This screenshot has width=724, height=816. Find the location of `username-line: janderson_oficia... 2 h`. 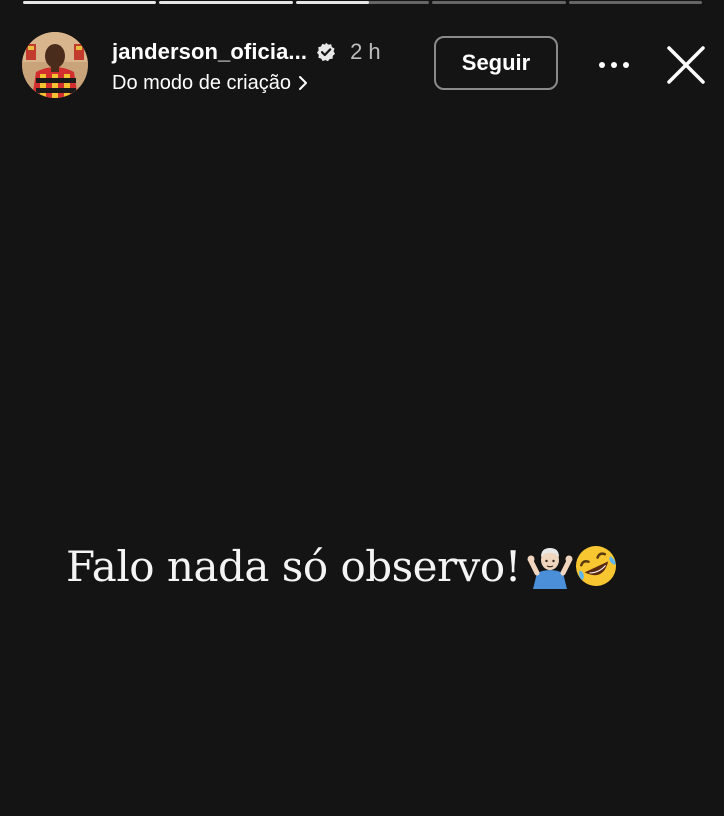

username-line: janderson_oficia... 2 h is located at coordinates (246, 52).